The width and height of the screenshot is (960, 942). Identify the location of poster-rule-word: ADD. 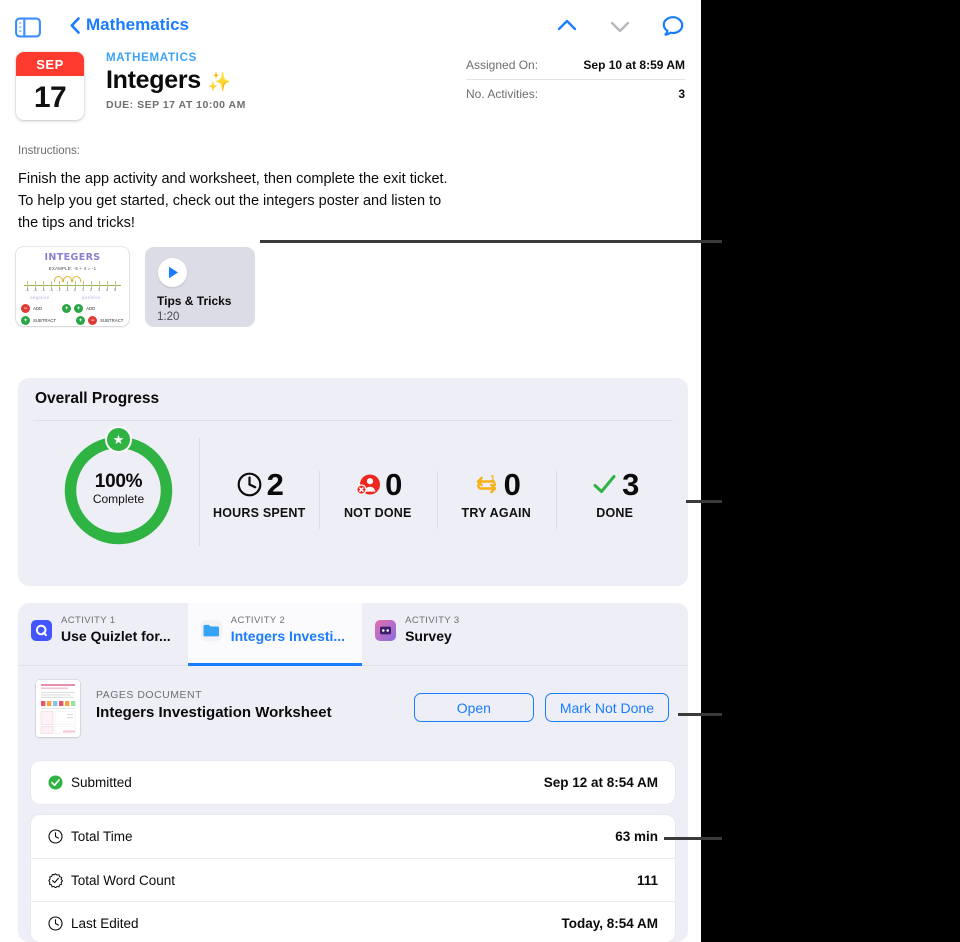
(38, 308).